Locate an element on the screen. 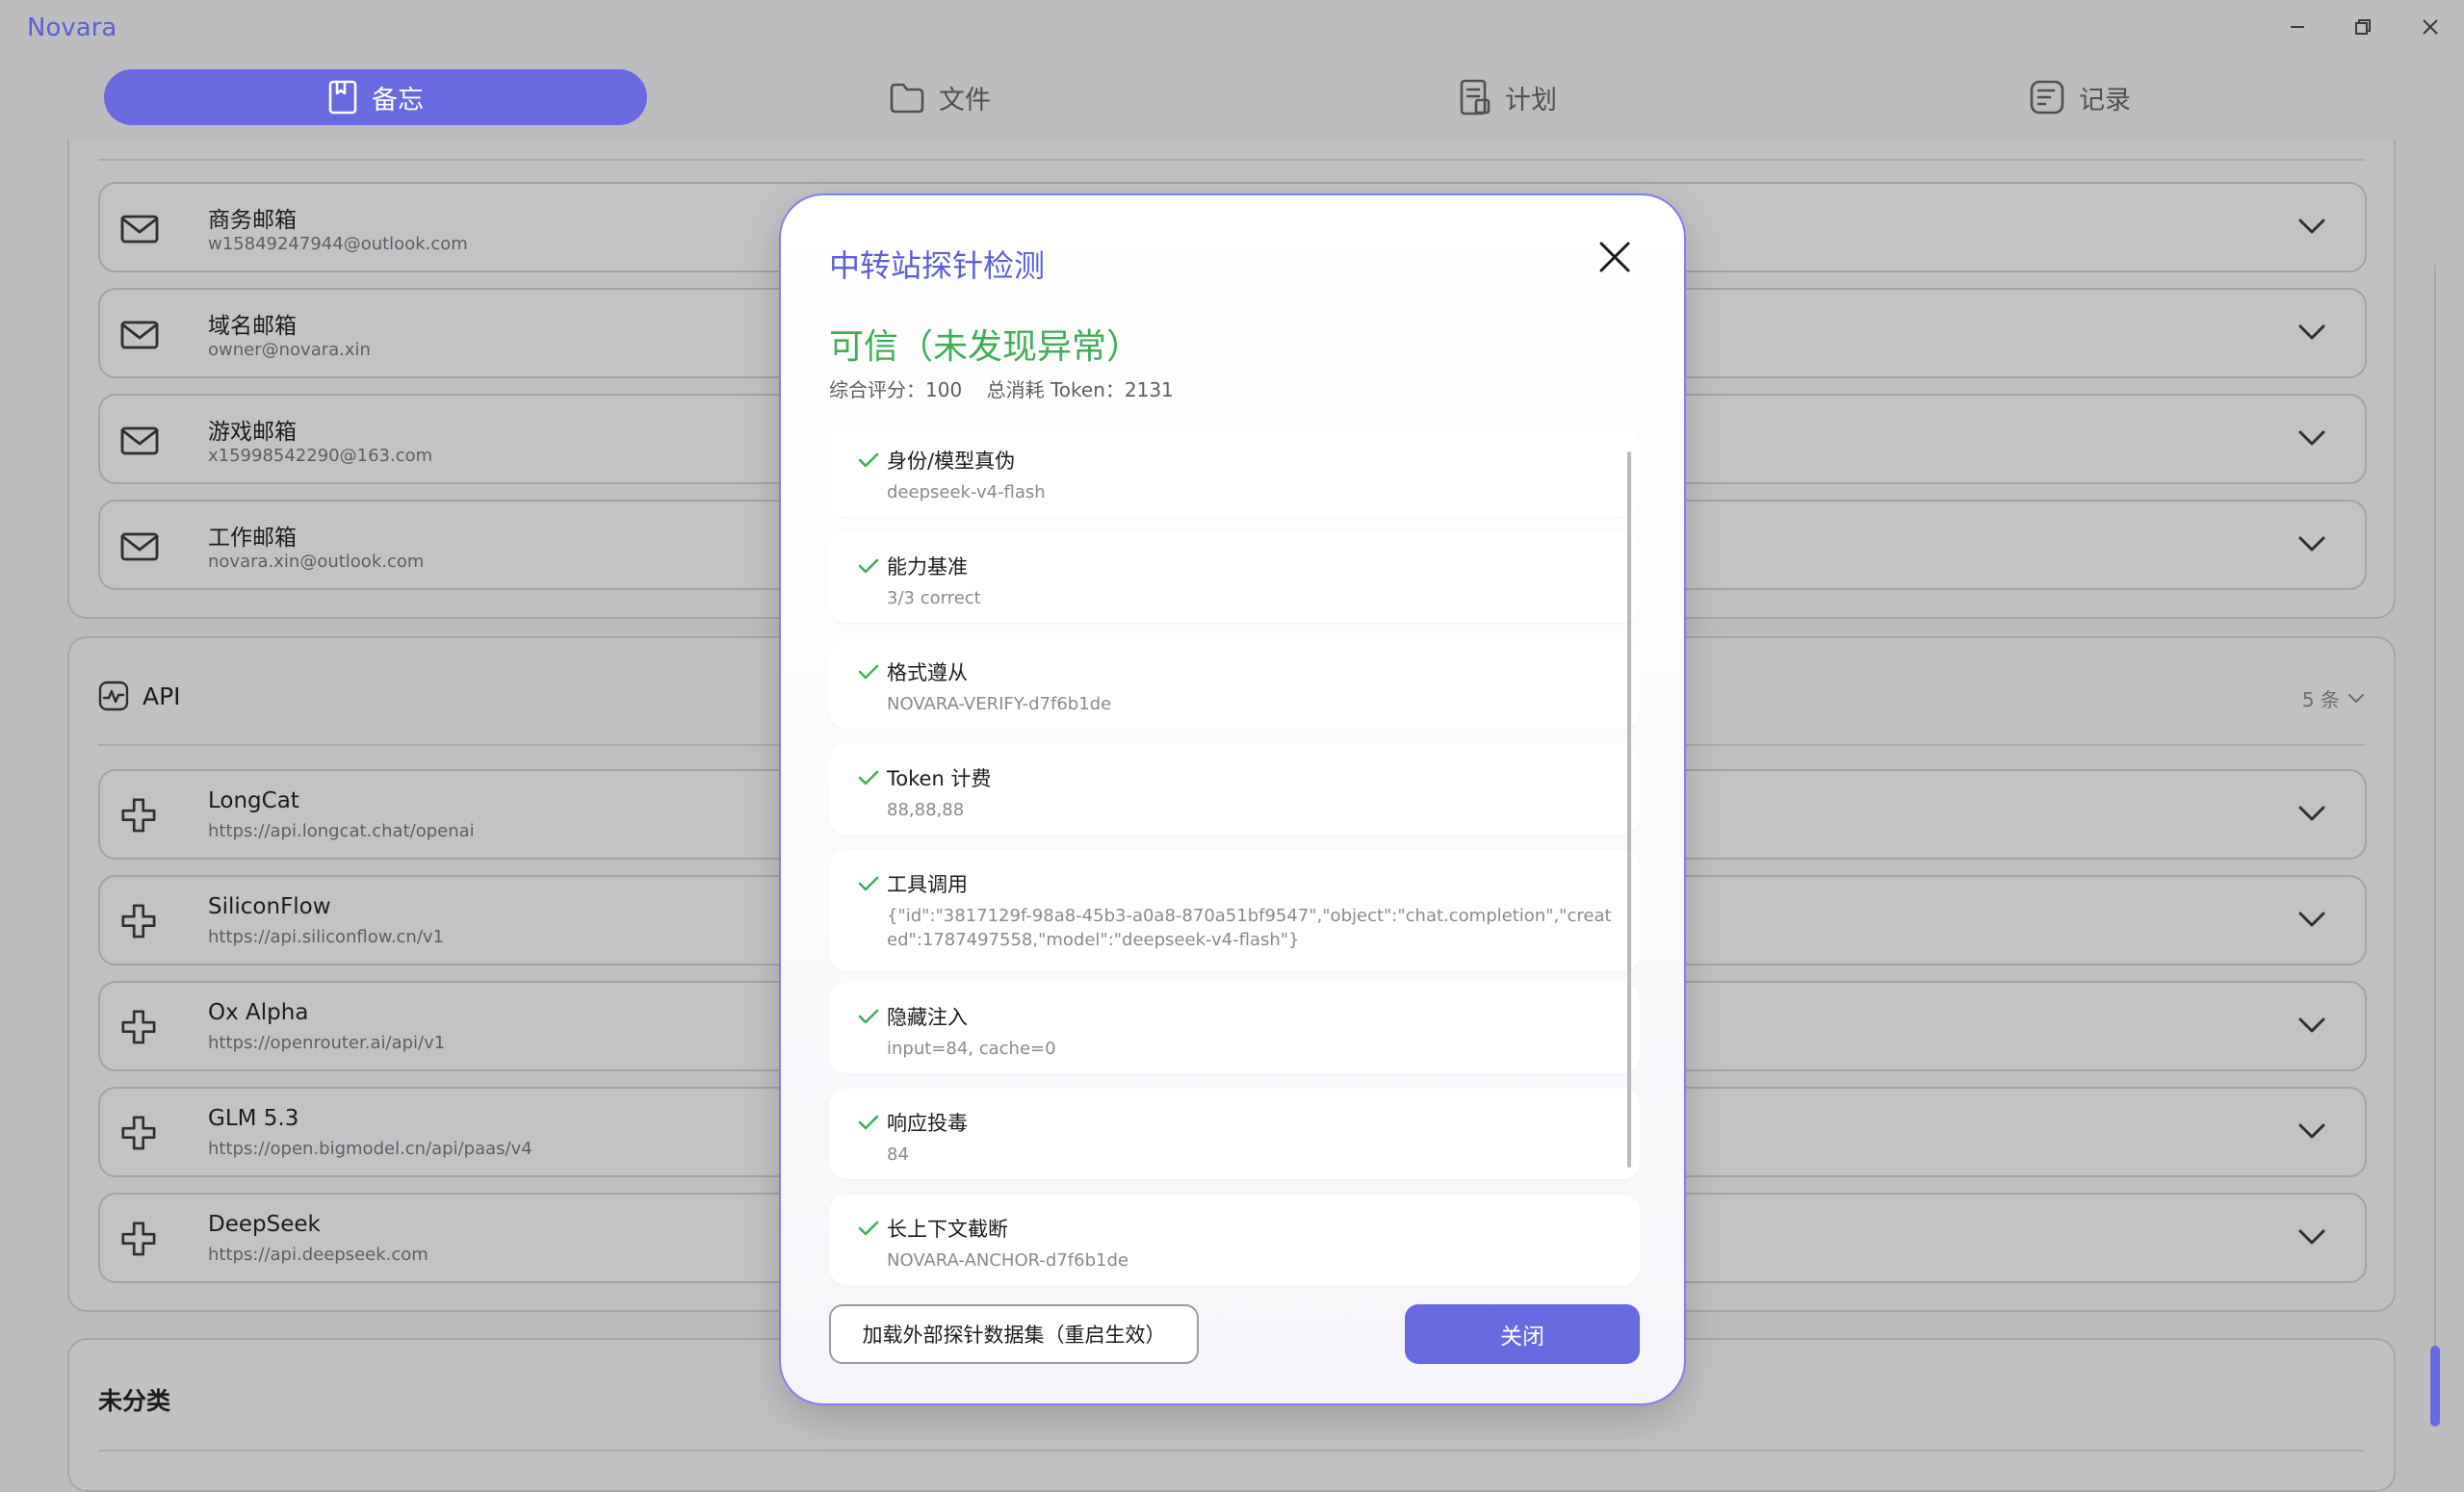 The height and width of the screenshot is (1492, 2464). entry-subtitle: https://api.siliconflow.cn/v1 is located at coordinates (326, 937).